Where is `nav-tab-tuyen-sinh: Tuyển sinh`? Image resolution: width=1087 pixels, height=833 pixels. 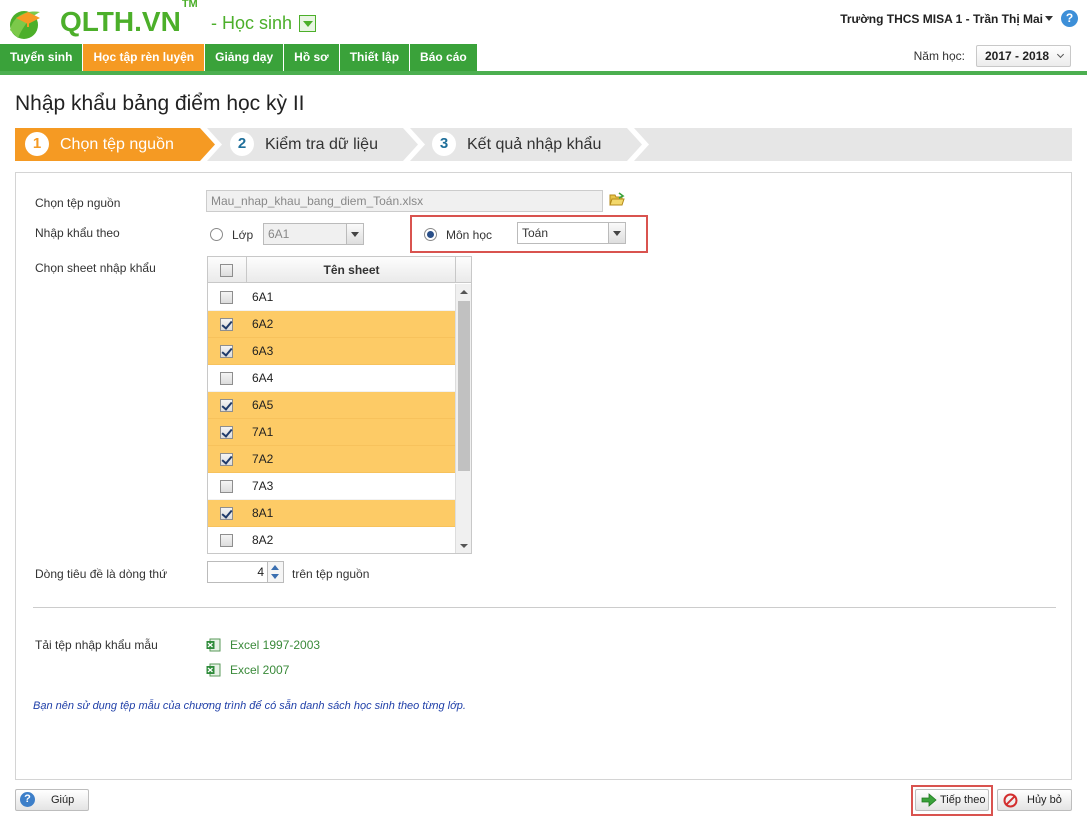
nav-tab-tuyen-sinh: Tuyển sinh is located at coordinates (42, 57).